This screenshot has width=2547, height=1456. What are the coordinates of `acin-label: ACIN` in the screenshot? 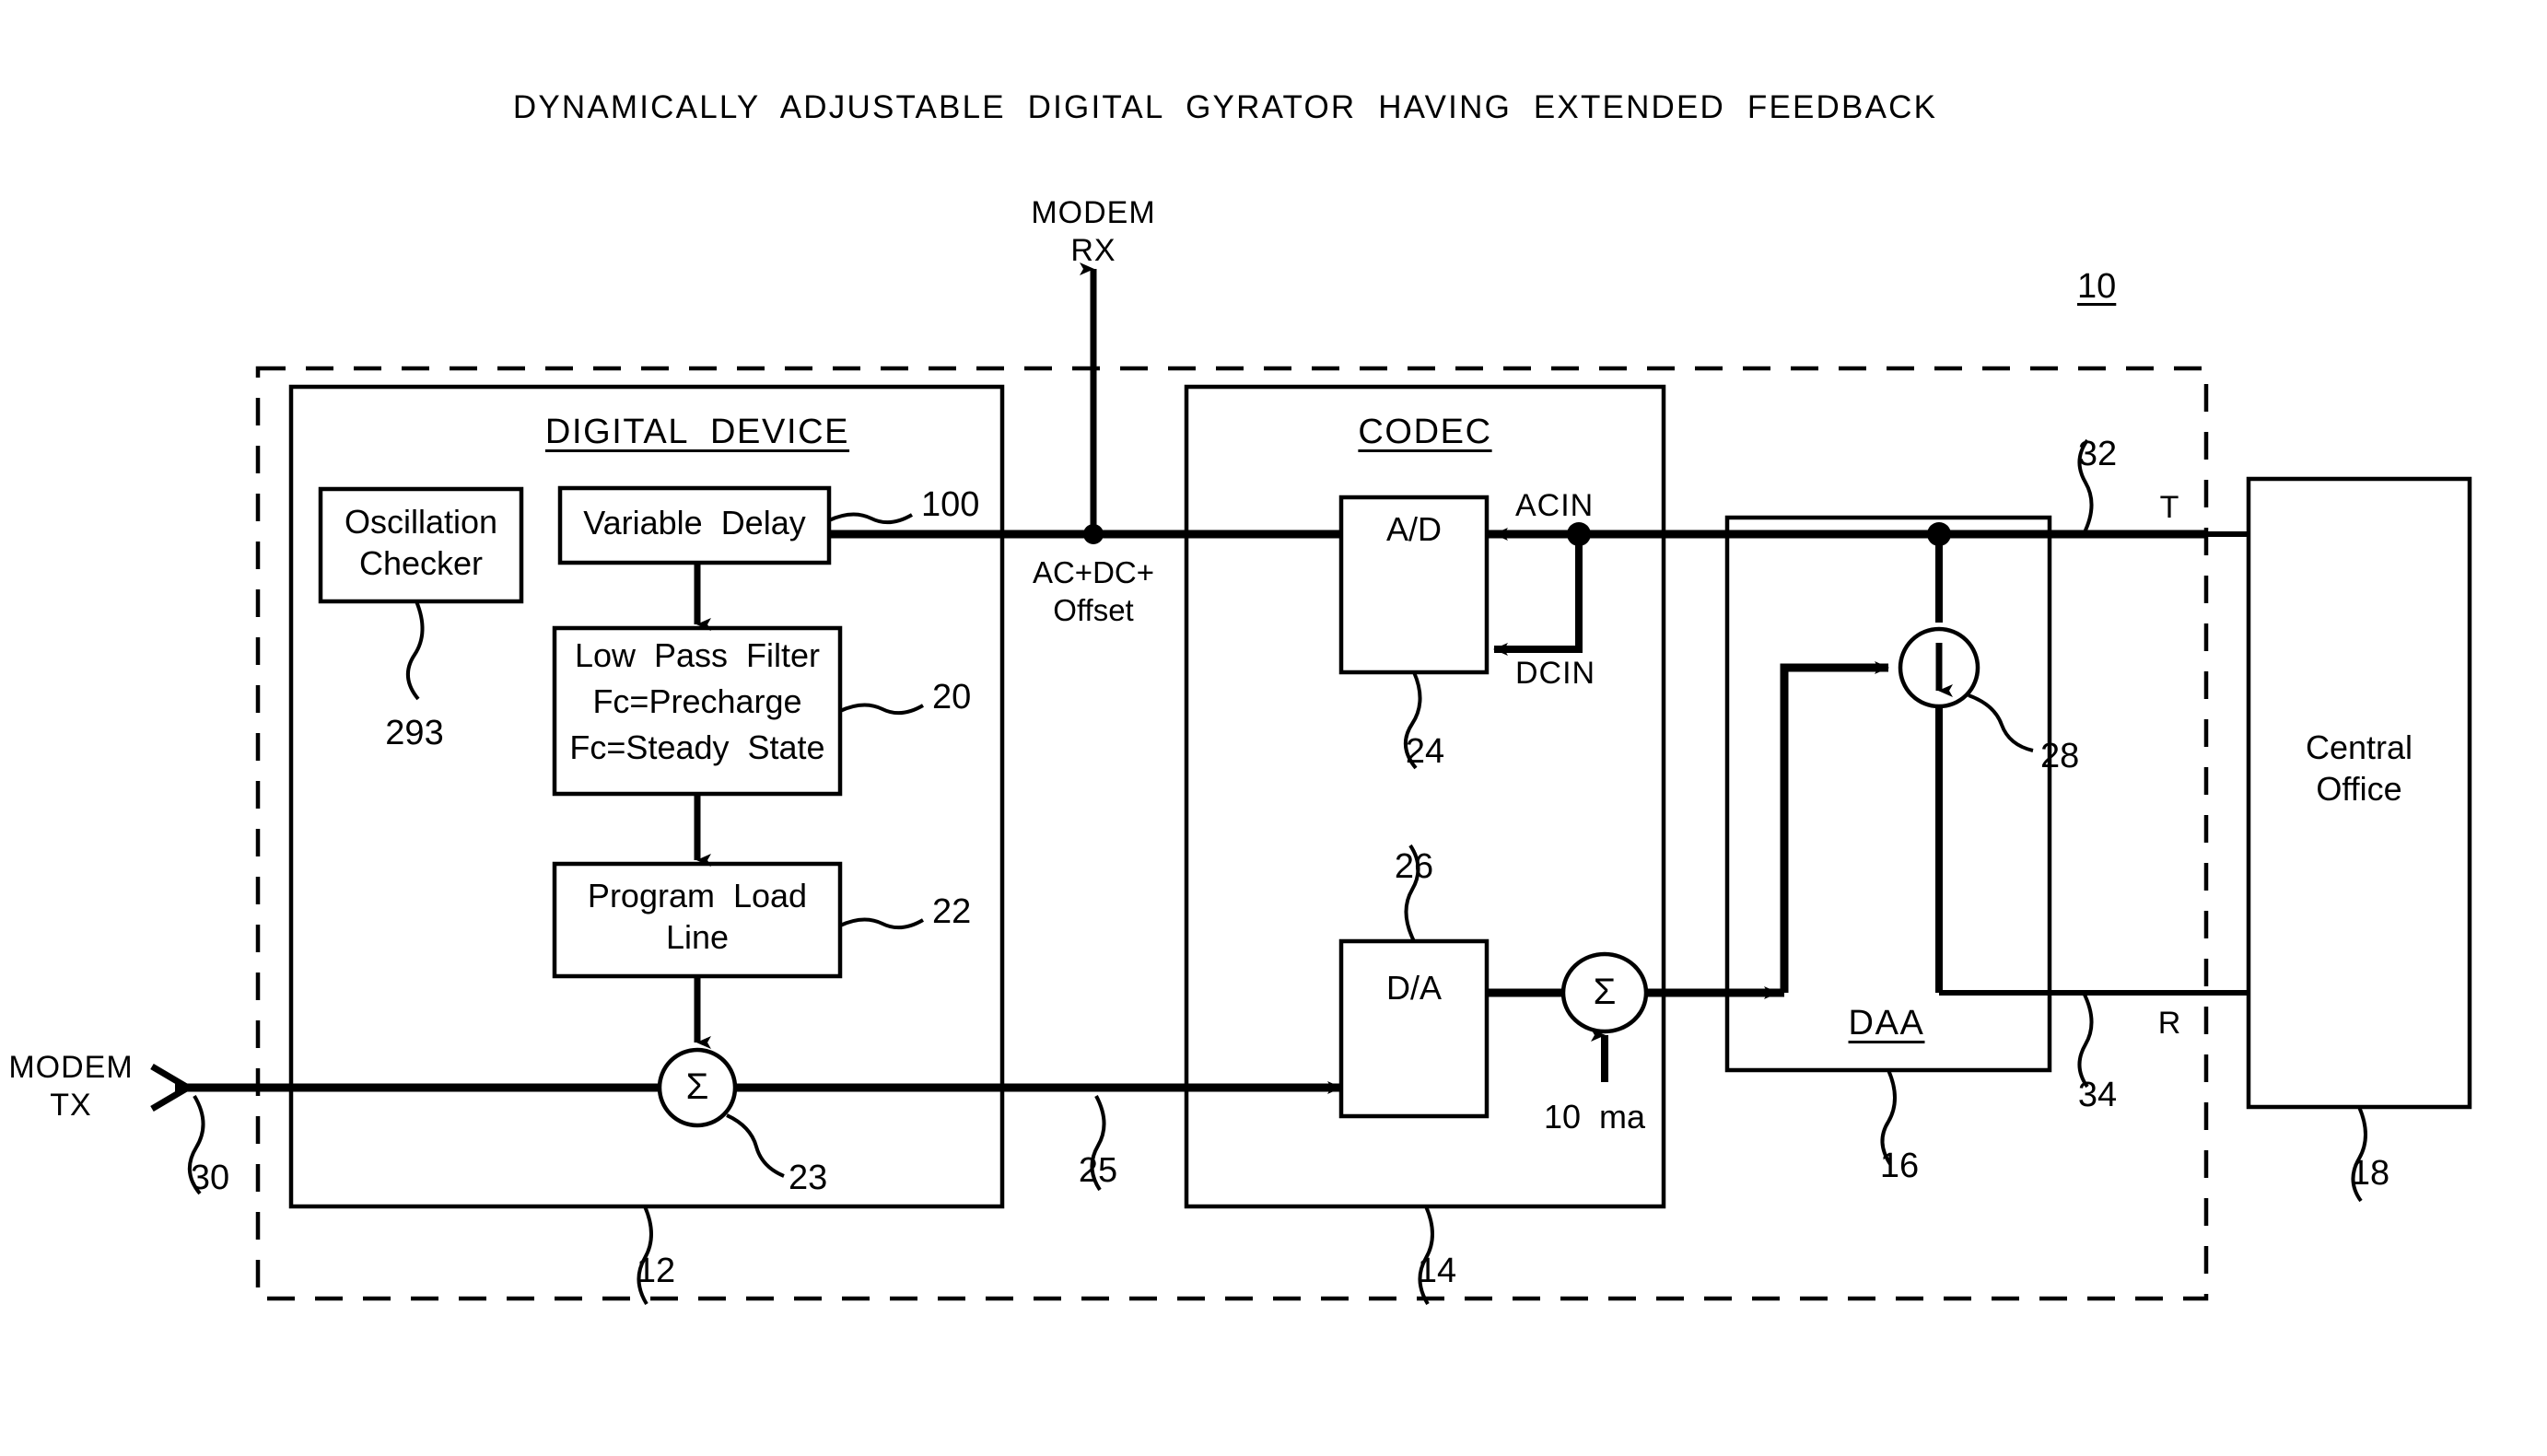 It's located at (1555, 505).